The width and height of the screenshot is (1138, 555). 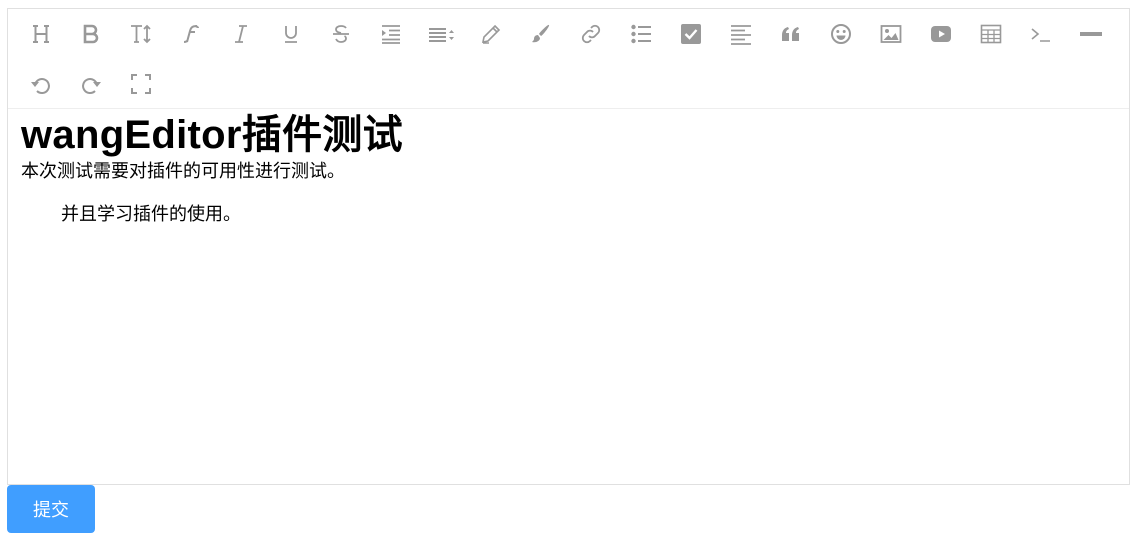 I want to click on pencil-icon, so click(x=491, y=34).